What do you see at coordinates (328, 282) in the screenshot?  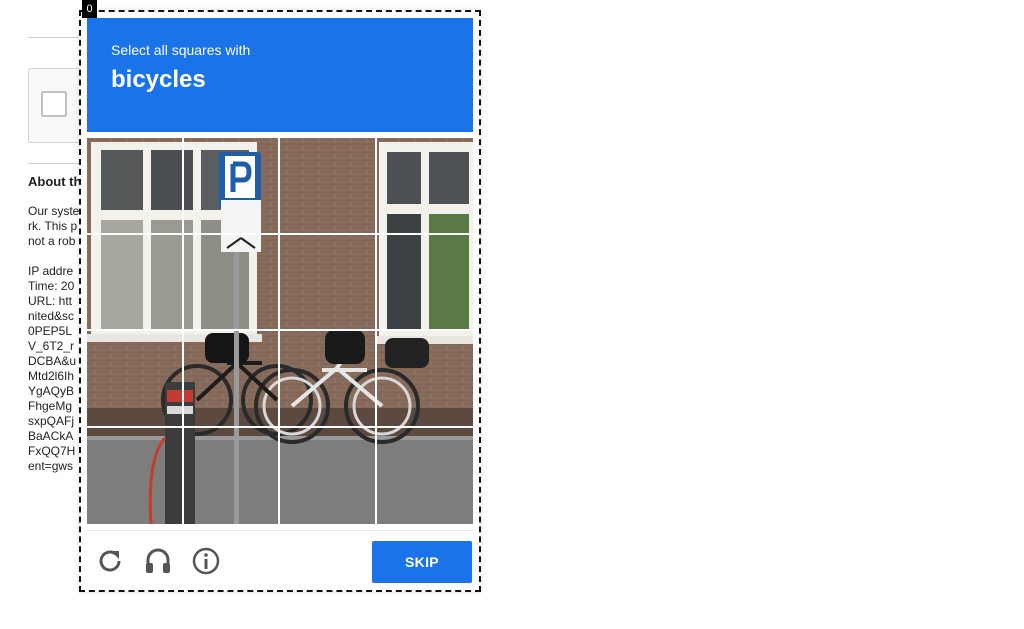 I see `image-tile-r2-c3` at bounding box center [328, 282].